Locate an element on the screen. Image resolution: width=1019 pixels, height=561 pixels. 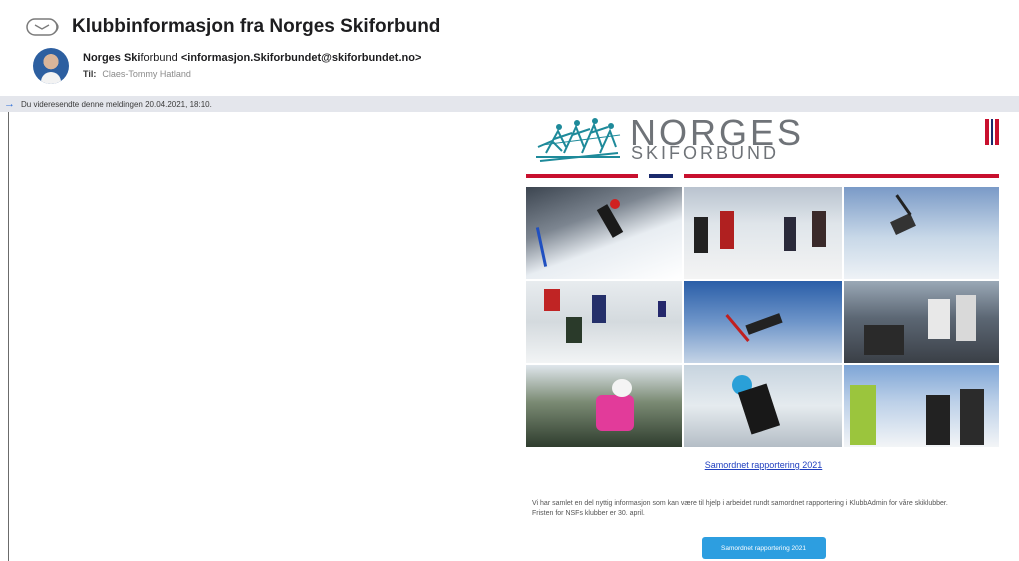
flag-stripes-icon is located at coordinates (992, 132).